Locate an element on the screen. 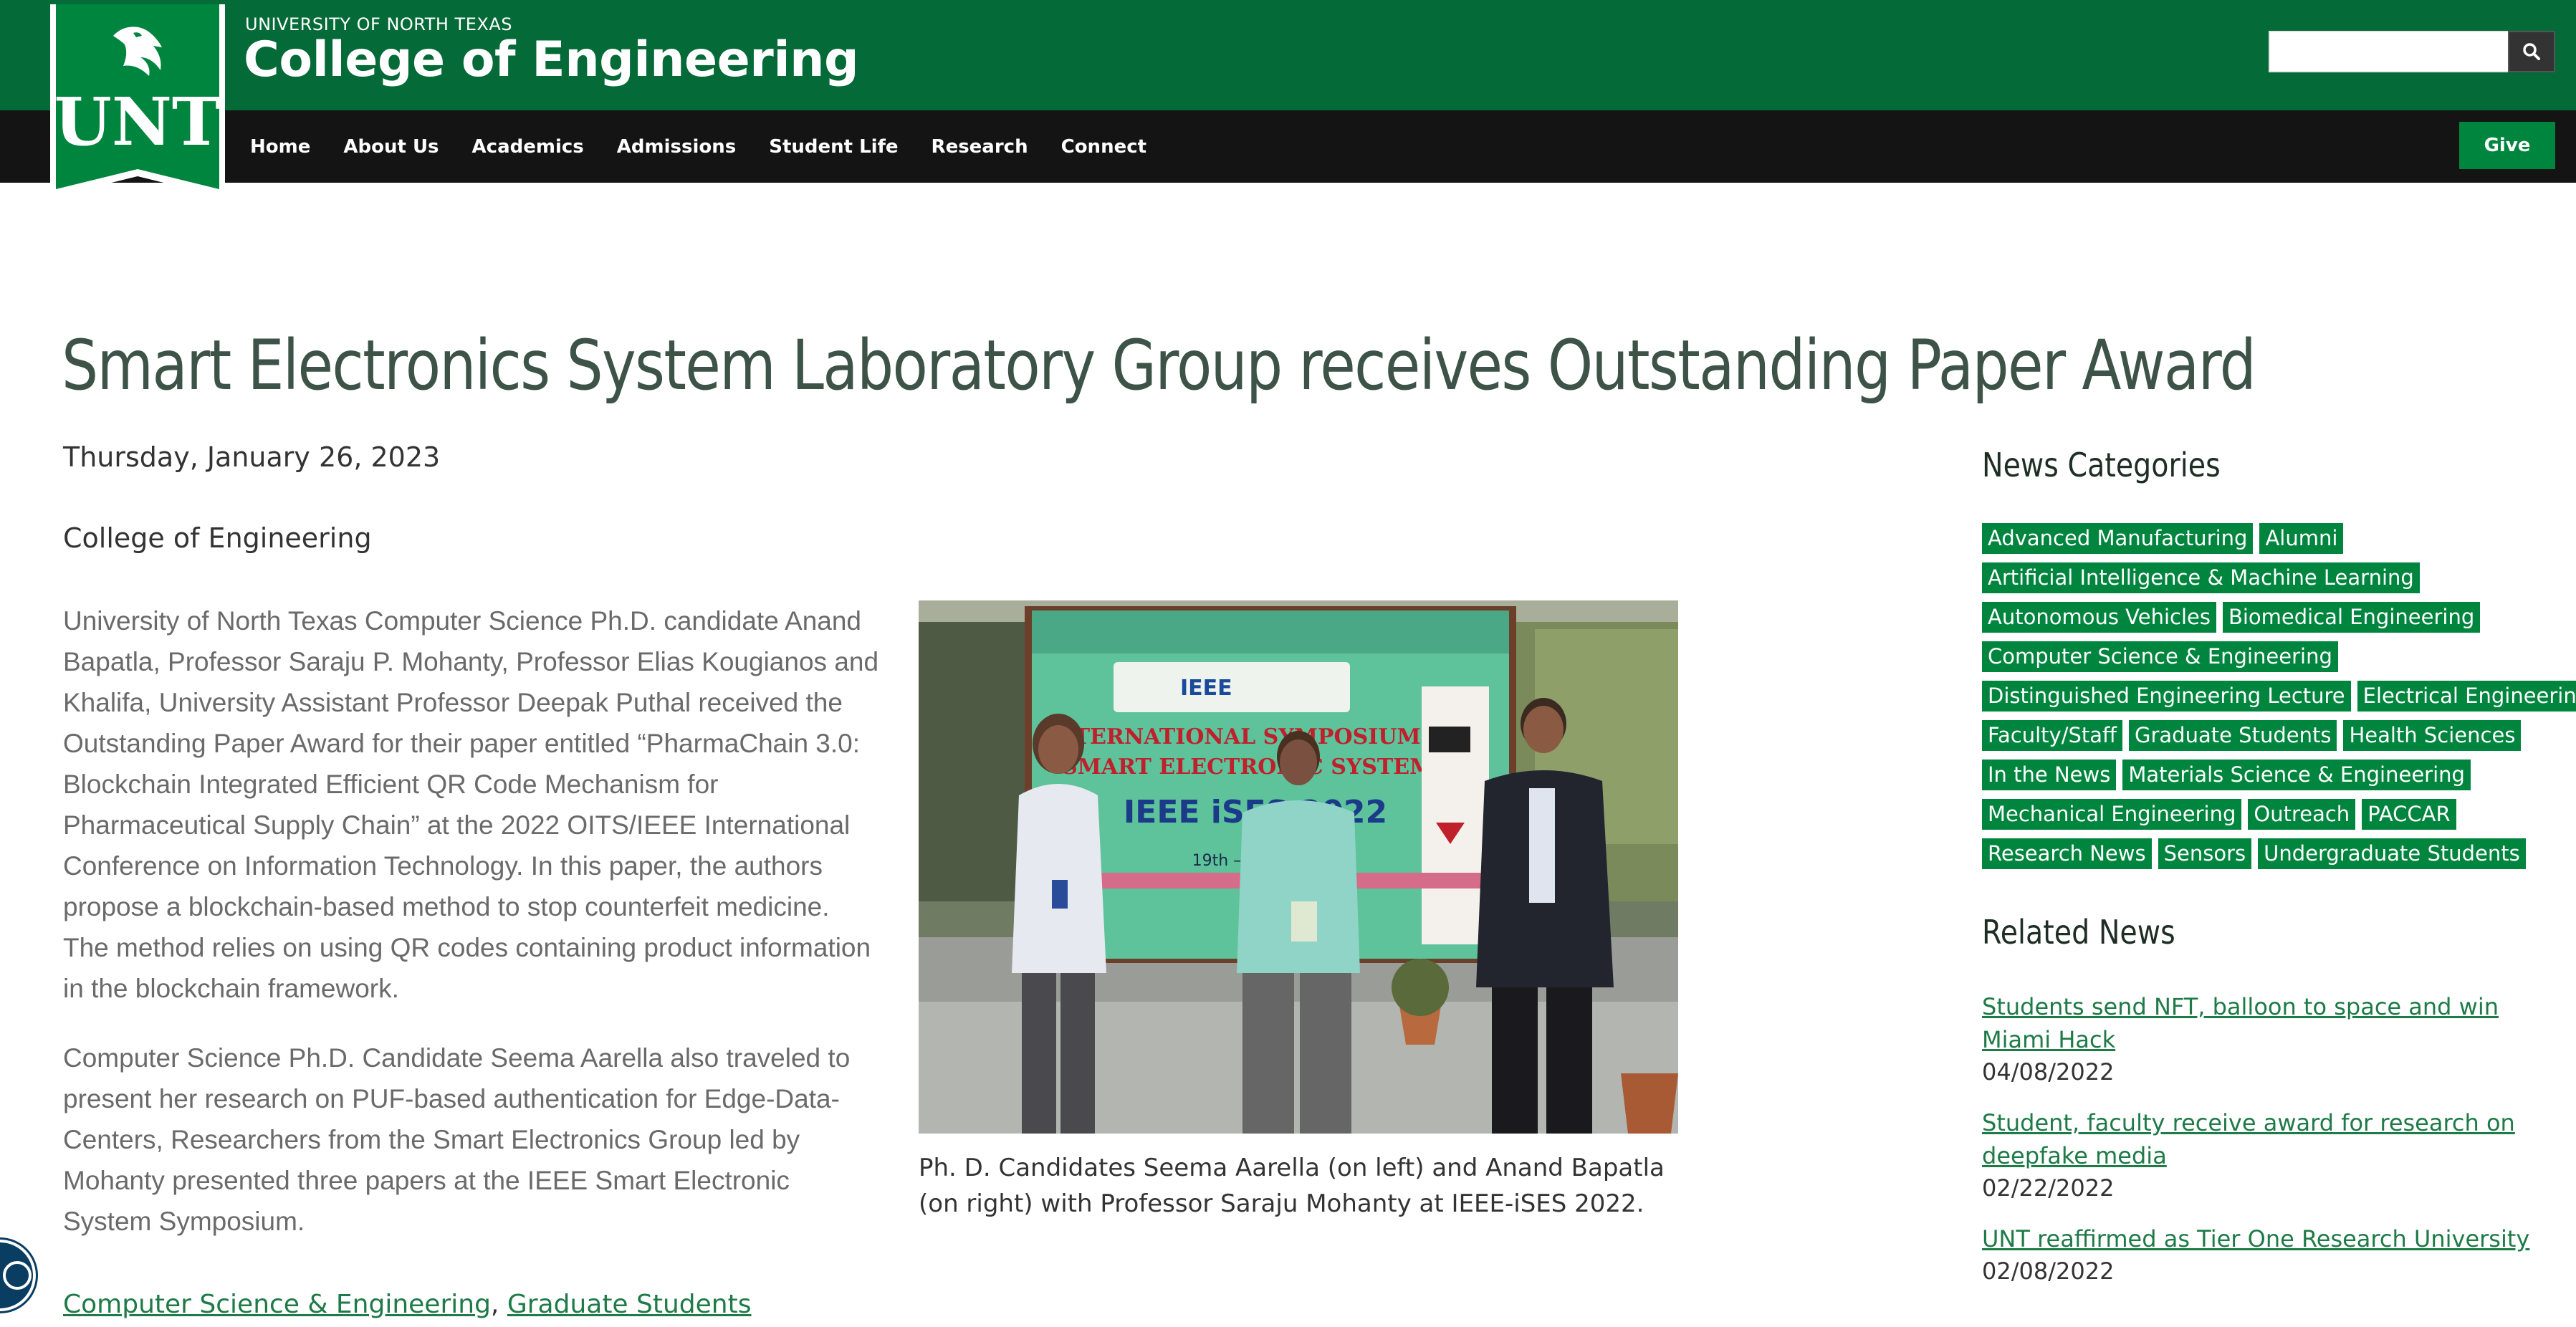  nav-about-us: About Us is located at coordinates (391, 147).